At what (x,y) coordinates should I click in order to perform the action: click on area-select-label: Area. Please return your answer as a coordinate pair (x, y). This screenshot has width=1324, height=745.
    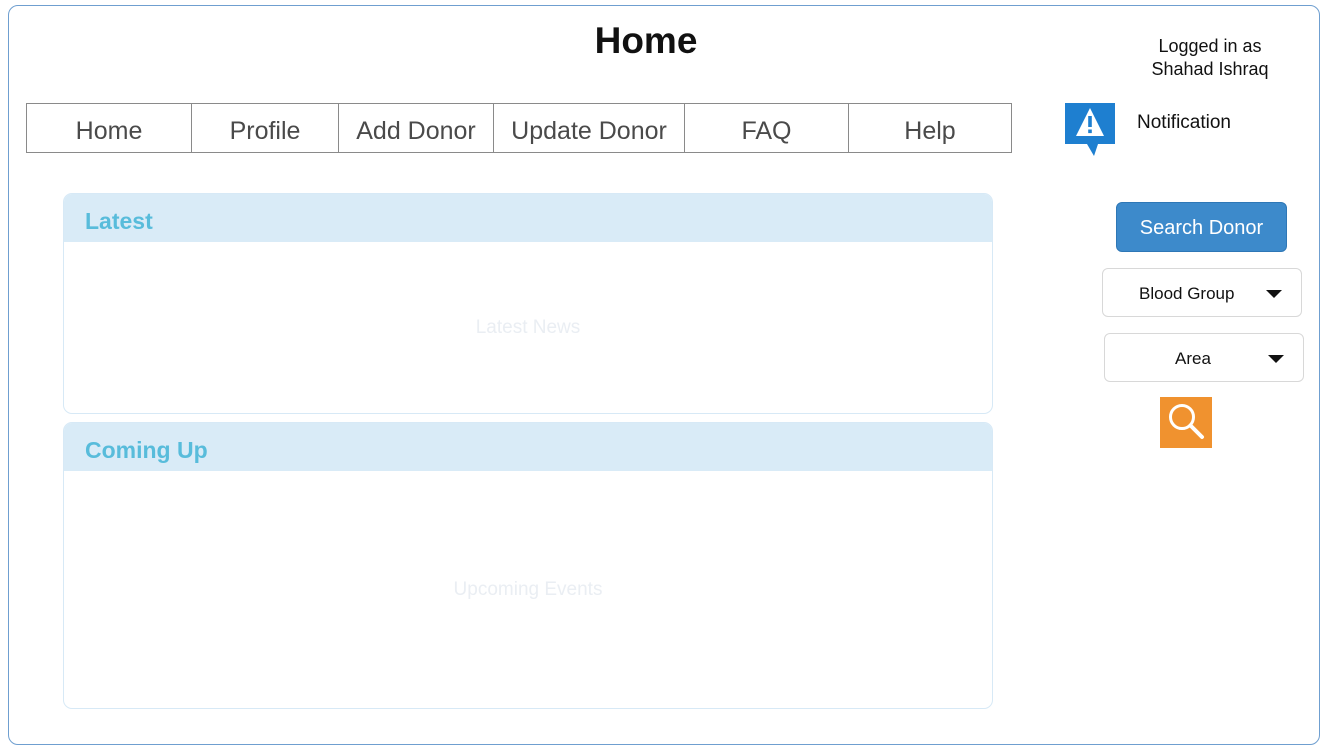
    Looking at the image, I should click on (1193, 358).